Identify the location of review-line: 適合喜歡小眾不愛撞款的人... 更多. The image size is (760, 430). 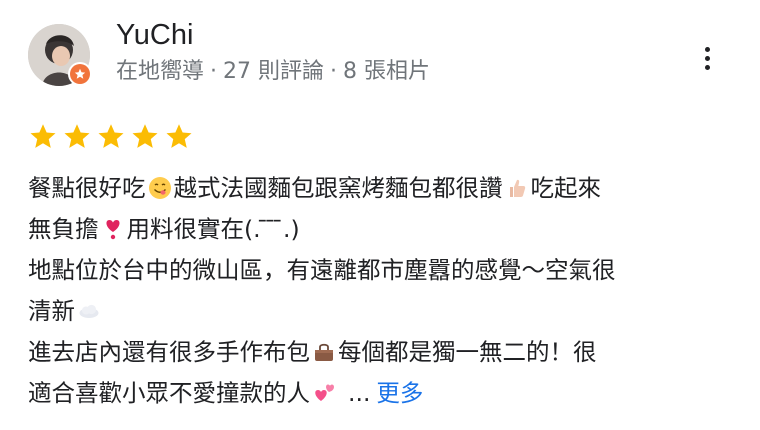
(378, 393).